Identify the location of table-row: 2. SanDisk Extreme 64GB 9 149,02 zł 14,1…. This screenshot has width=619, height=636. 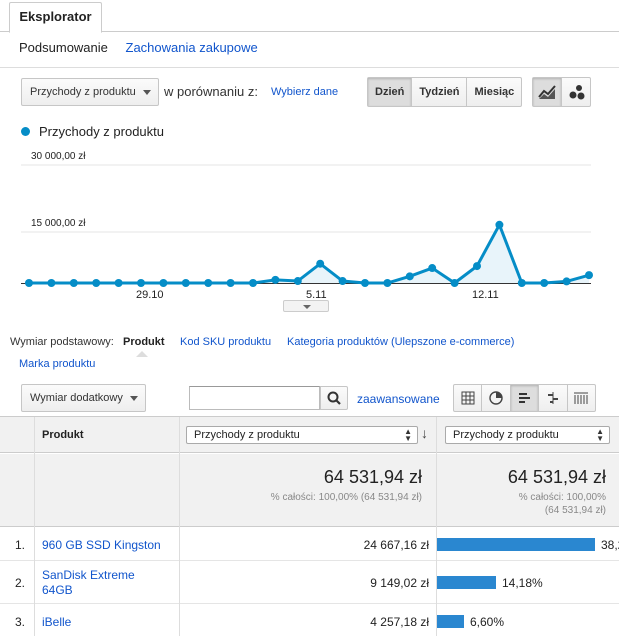
(309, 583).